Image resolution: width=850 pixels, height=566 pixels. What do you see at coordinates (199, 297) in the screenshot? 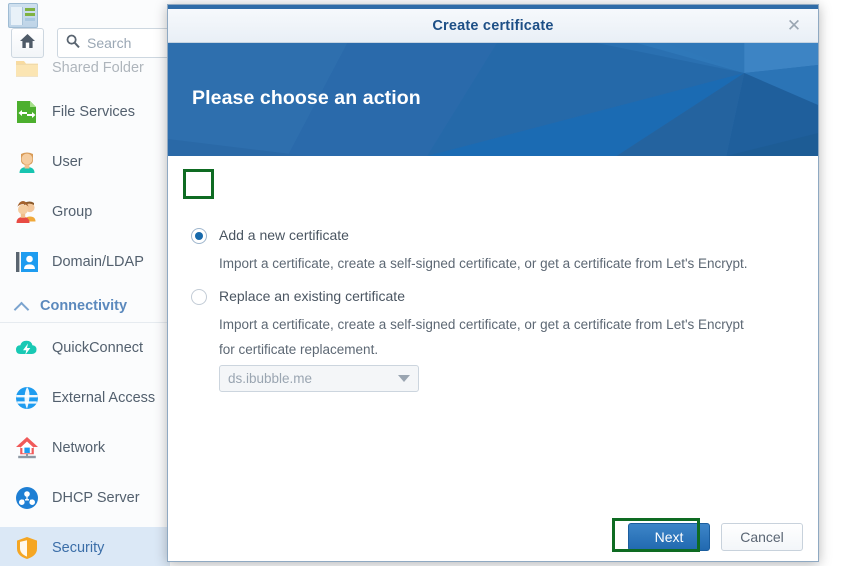
I see `replace-existing-certificate-radio` at bounding box center [199, 297].